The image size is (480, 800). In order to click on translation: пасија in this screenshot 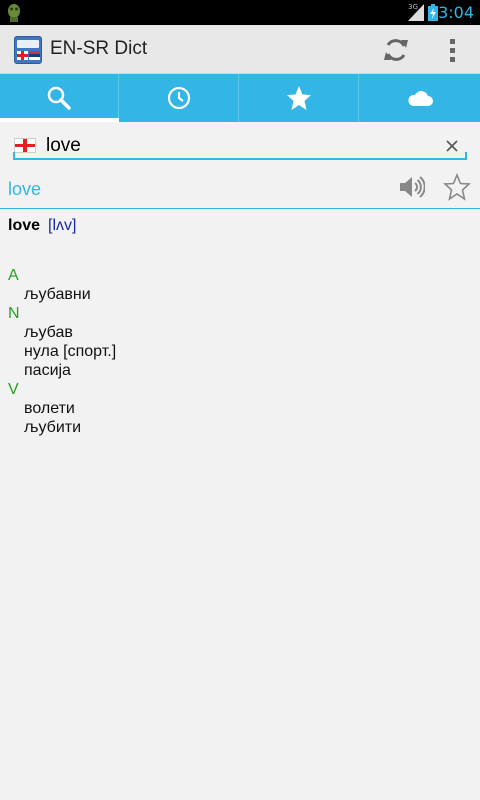, I will do `click(47, 370)`.